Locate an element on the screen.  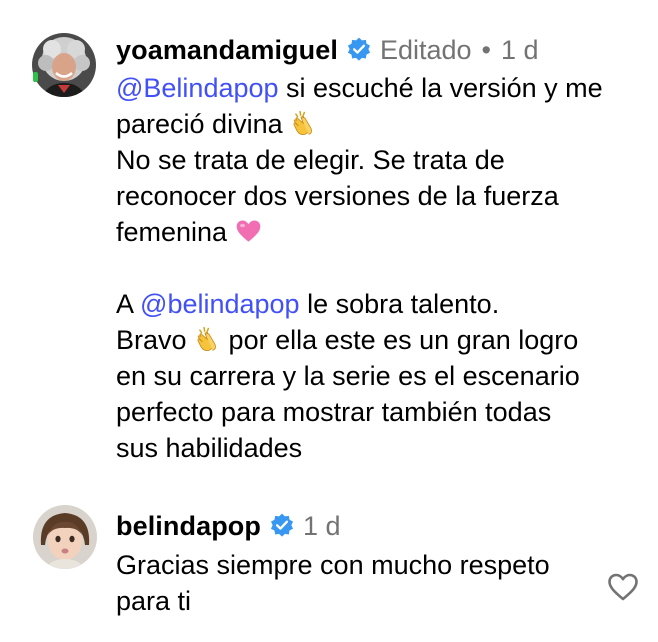
text-span: sus habilidades is located at coordinates (209, 448).